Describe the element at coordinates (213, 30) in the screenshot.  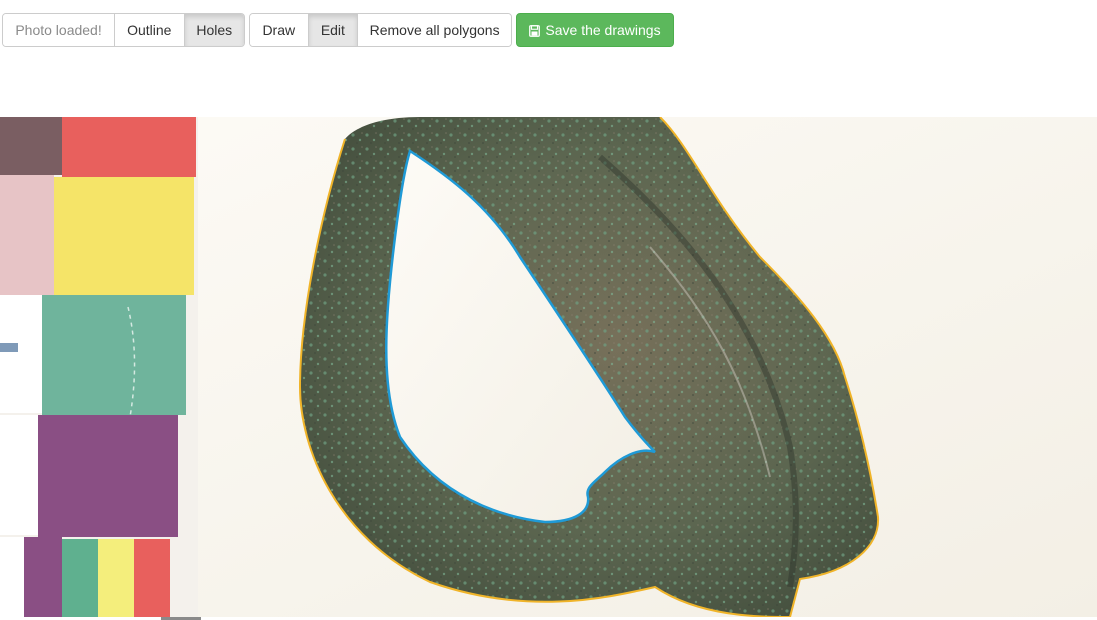
I see `holes-mode-button: Holes` at that location.